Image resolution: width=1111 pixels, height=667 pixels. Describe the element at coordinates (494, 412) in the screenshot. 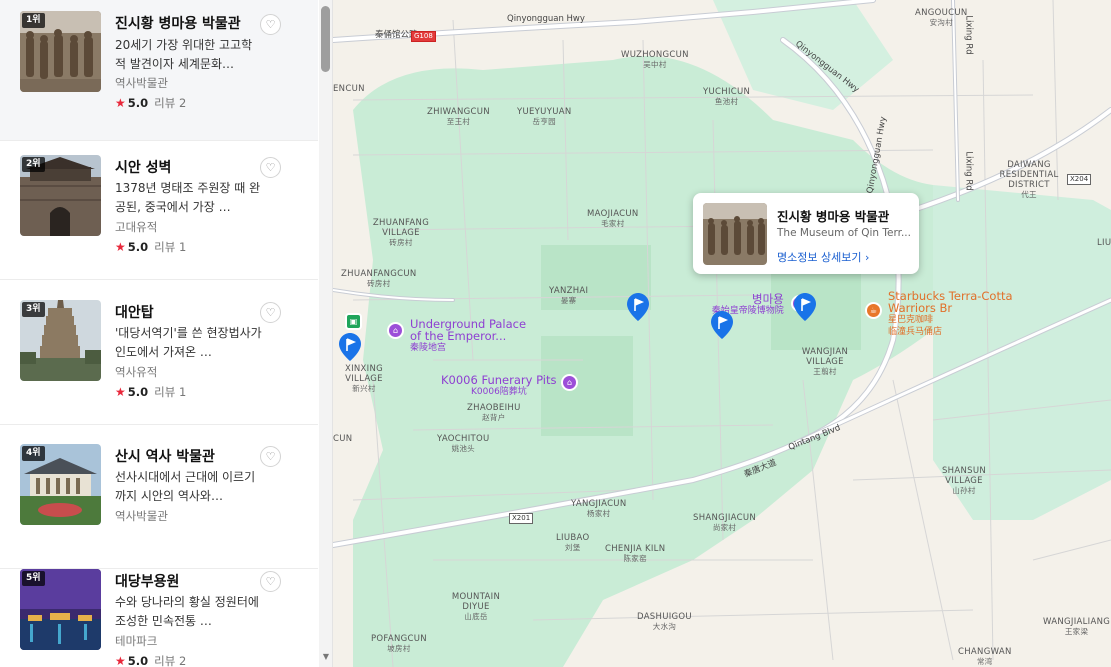

I see `map-label: ZHAOBEIHU 赵背户` at that location.